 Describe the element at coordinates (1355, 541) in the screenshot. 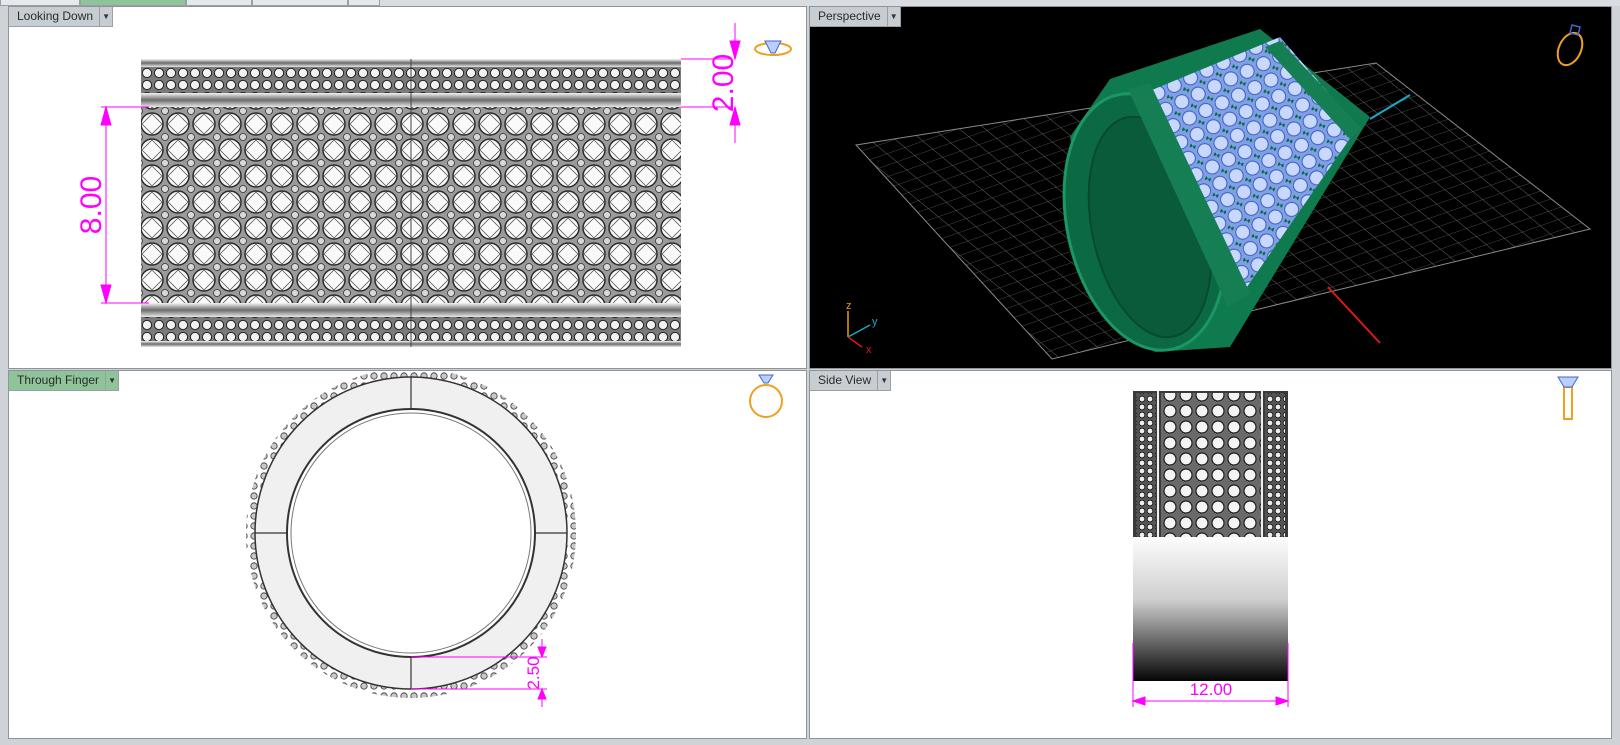

I see `ring-side-render: 12.00` at that location.